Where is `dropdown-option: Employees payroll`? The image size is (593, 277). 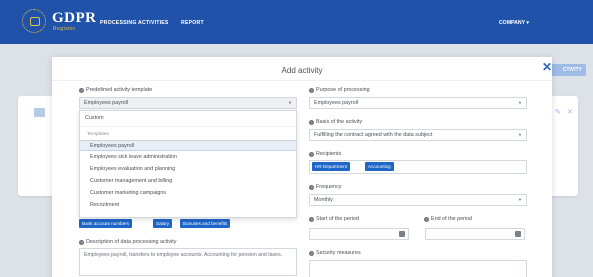
dropdown-option: Employees payroll is located at coordinates (188, 145).